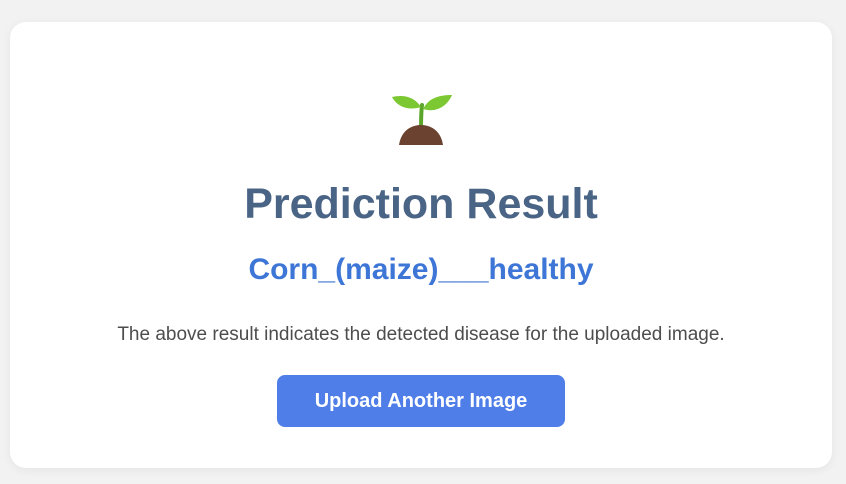  What do you see at coordinates (422, 120) in the screenshot?
I see `seedling-icon` at bounding box center [422, 120].